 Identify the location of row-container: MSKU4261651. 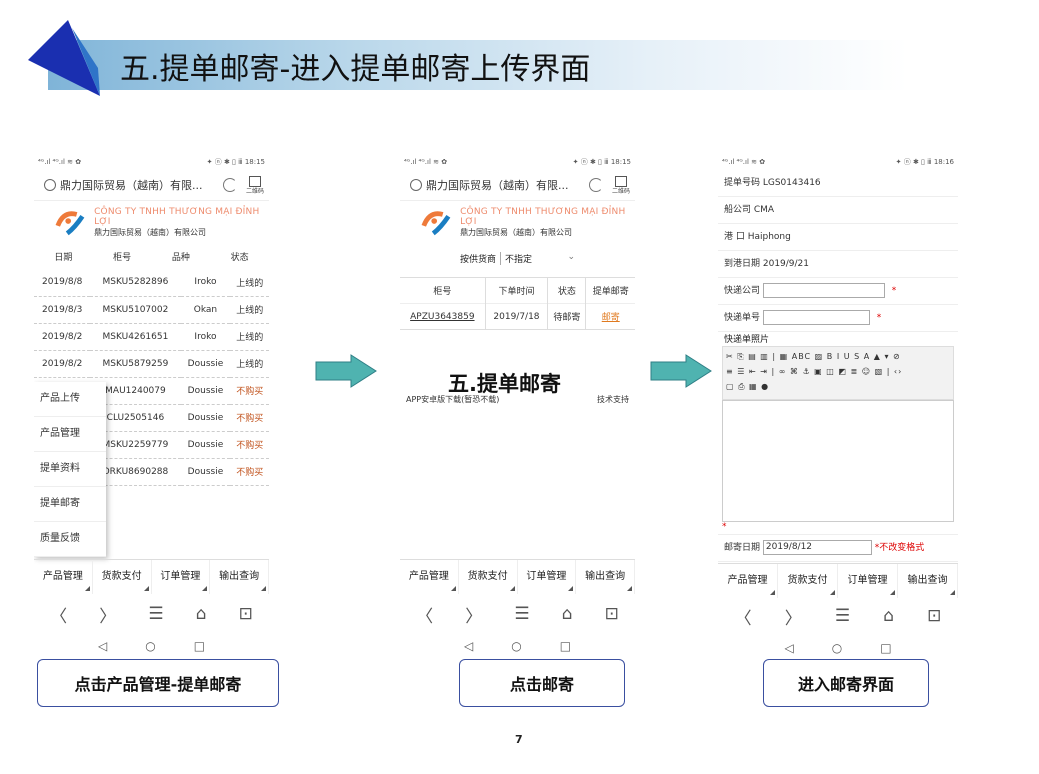
(135, 336).